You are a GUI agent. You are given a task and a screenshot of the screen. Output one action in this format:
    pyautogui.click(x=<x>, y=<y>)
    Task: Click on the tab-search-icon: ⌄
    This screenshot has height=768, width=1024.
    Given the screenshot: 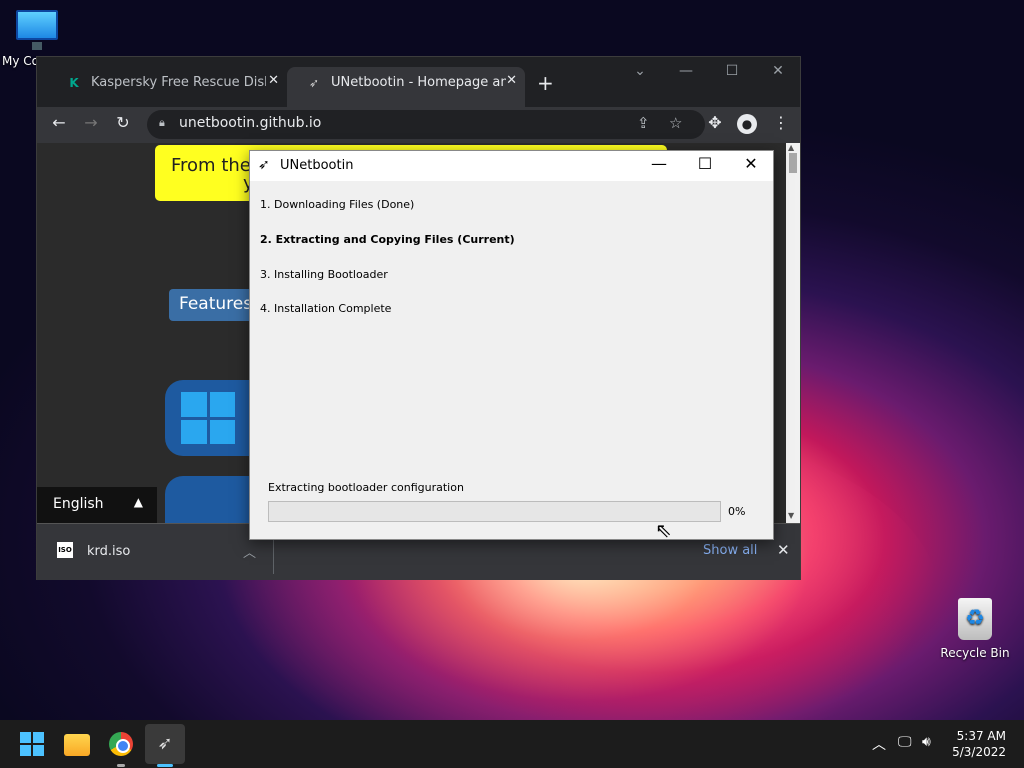 What is the action you would take?
    pyautogui.click(x=640, y=71)
    